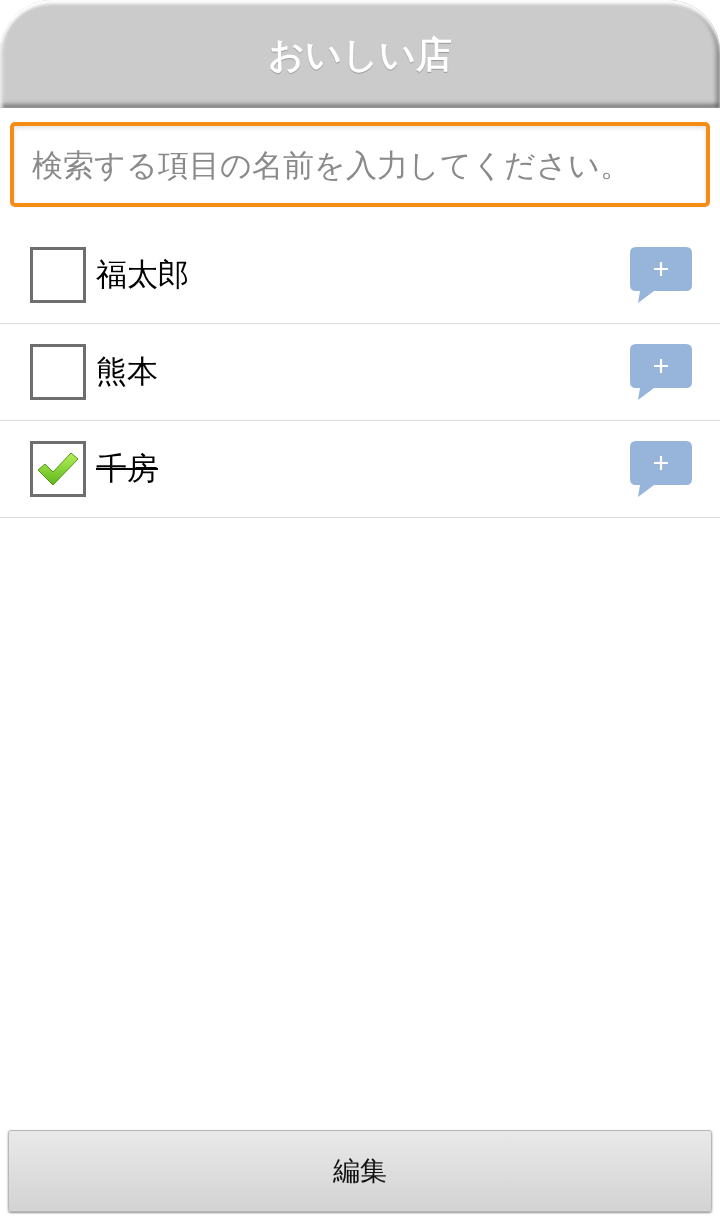 The height and width of the screenshot is (1224, 720). Describe the element at coordinates (360, 1171) in the screenshot. I see `edit-button: 編集` at that location.